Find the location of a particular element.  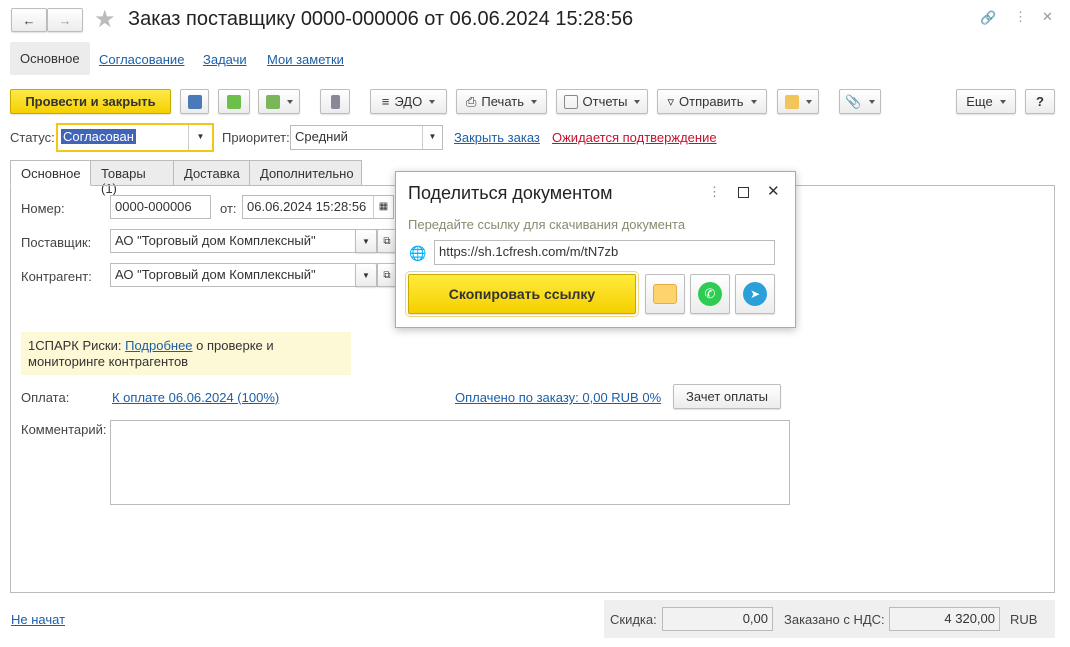

nav-tab-approval: Согласование is located at coordinates (141, 59).